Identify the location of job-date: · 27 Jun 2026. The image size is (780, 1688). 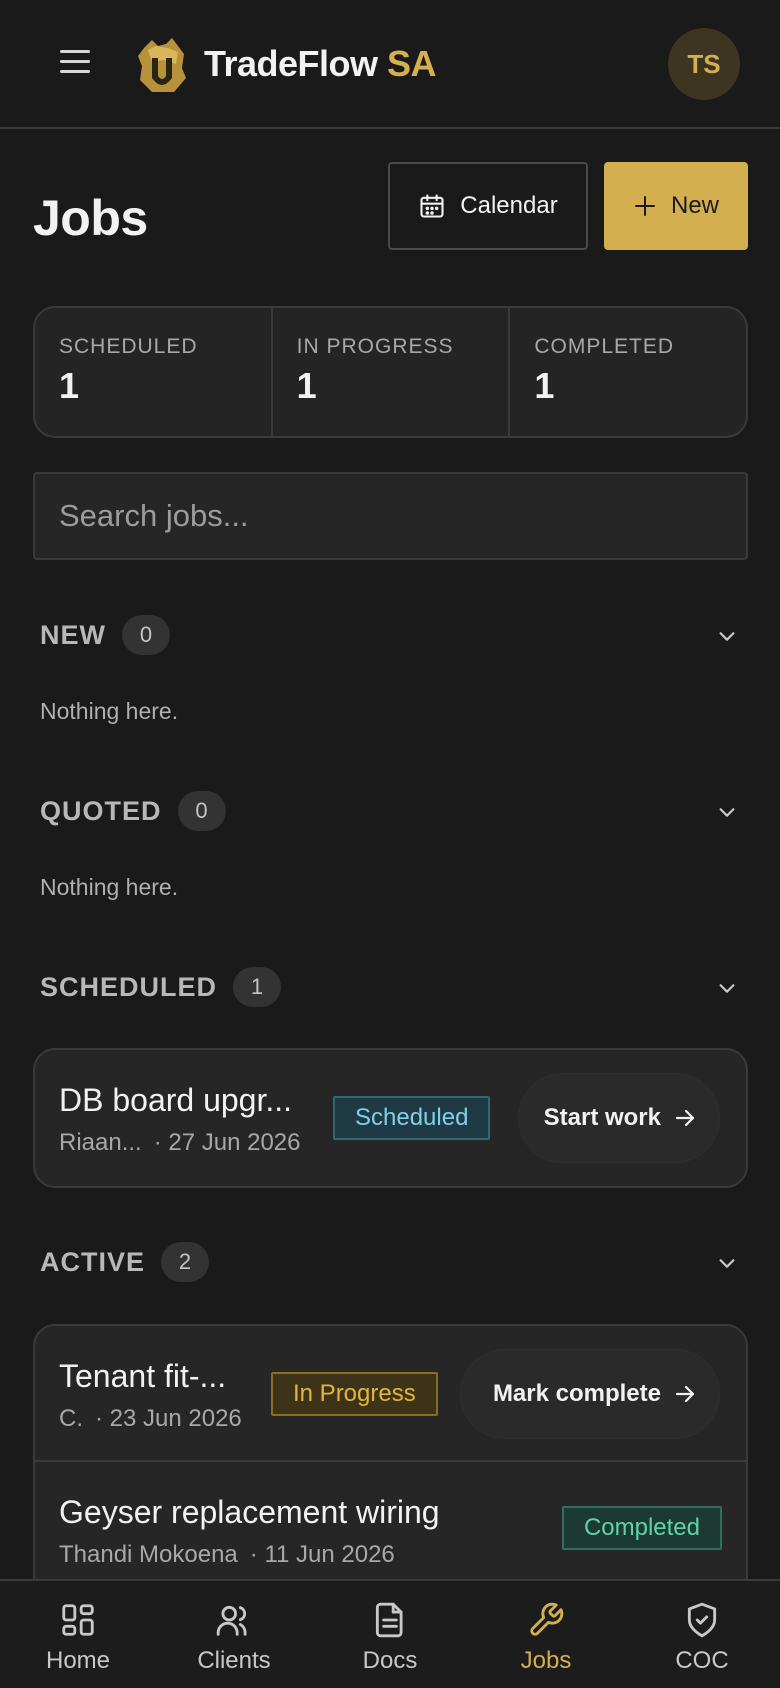
(227, 1142).